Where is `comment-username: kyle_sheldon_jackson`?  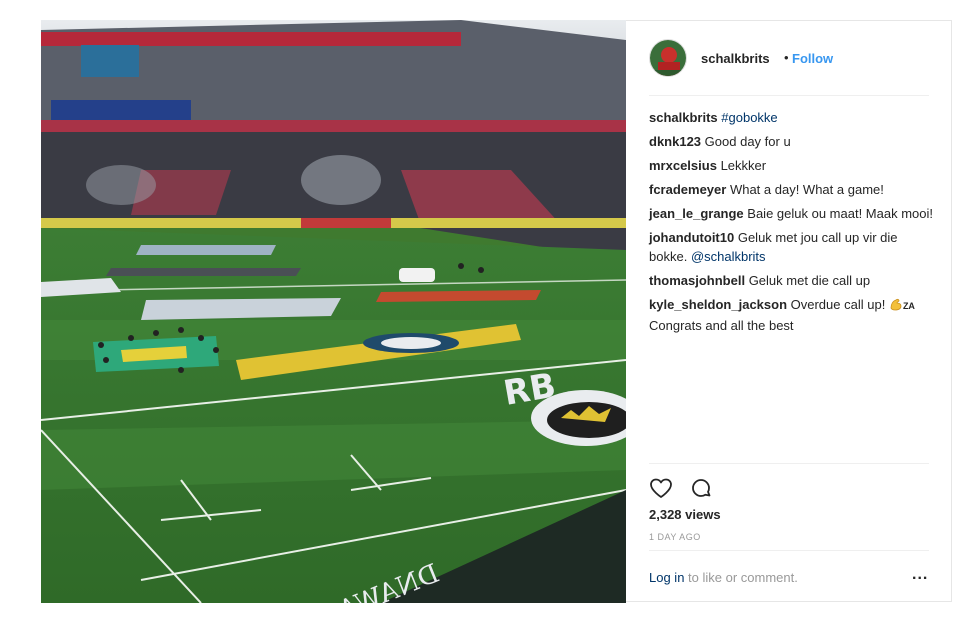
comment-username: kyle_sheldon_jackson is located at coordinates (718, 304).